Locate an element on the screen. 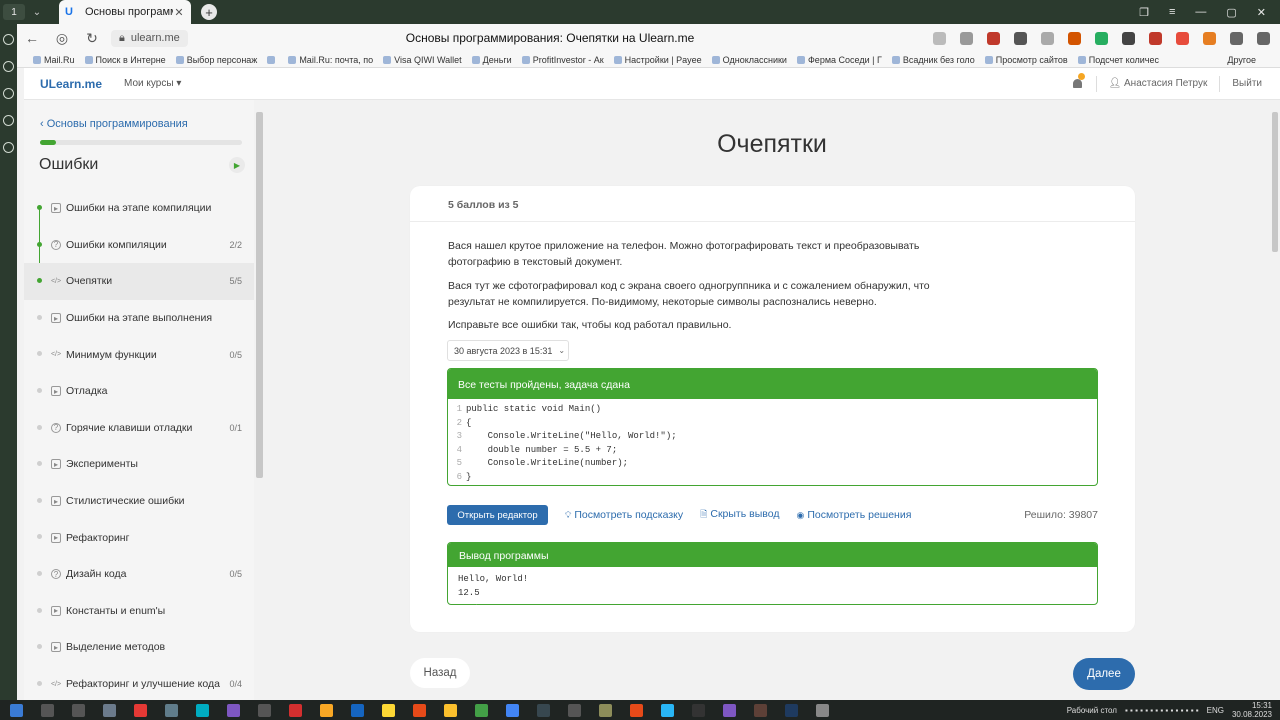 This screenshot has height=720, width=1280. steam-icon is located at coordinates (543, 710).